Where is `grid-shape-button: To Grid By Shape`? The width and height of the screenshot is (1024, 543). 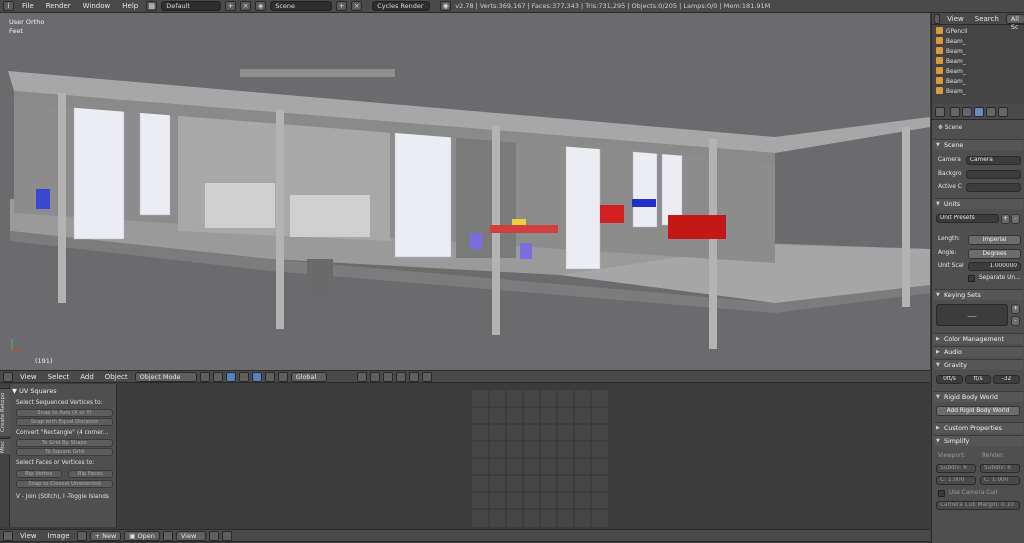
grid-shape-button: To Grid By Shape is located at coordinates (64, 443).